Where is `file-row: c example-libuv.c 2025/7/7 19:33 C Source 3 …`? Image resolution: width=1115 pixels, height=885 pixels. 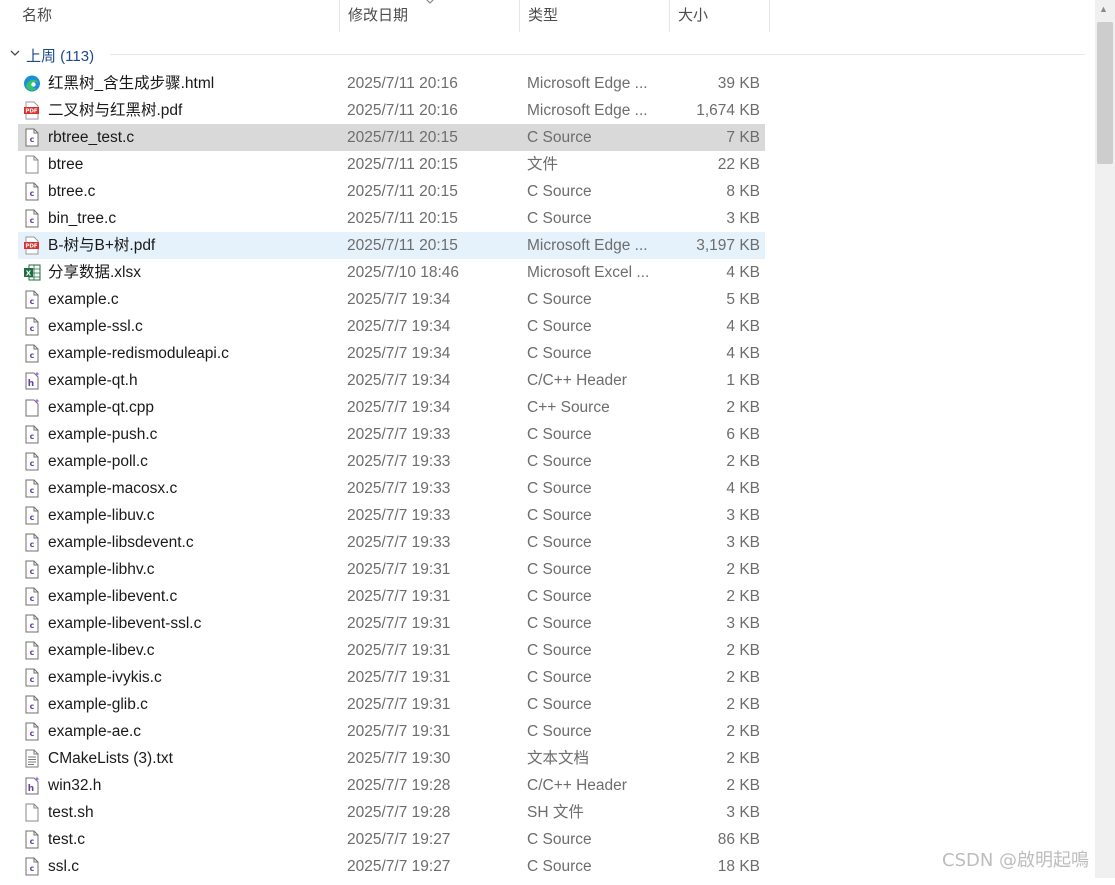
file-row: c example-libuv.c 2025/7/7 19:33 C Source 3 … is located at coordinates (391, 515).